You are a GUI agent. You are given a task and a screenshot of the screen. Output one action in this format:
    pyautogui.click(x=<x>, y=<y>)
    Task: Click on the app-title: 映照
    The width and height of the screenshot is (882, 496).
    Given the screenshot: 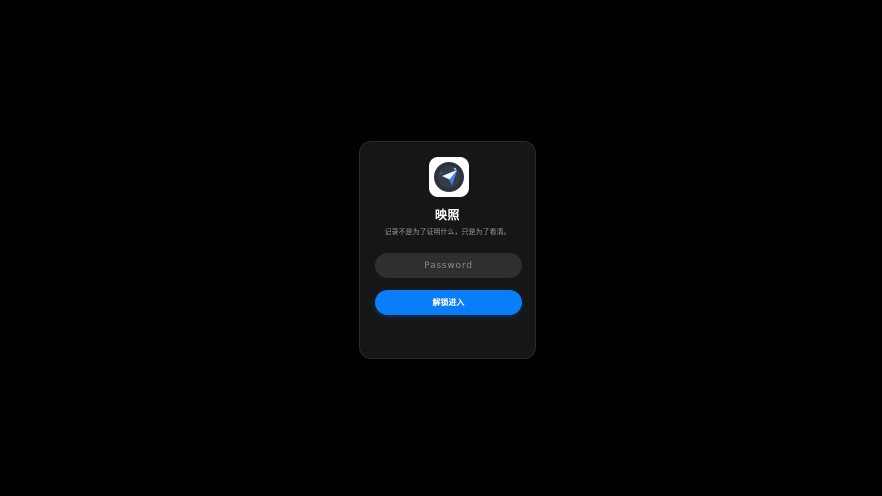 What is the action you would take?
    pyautogui.click(x=447, y=215)
    